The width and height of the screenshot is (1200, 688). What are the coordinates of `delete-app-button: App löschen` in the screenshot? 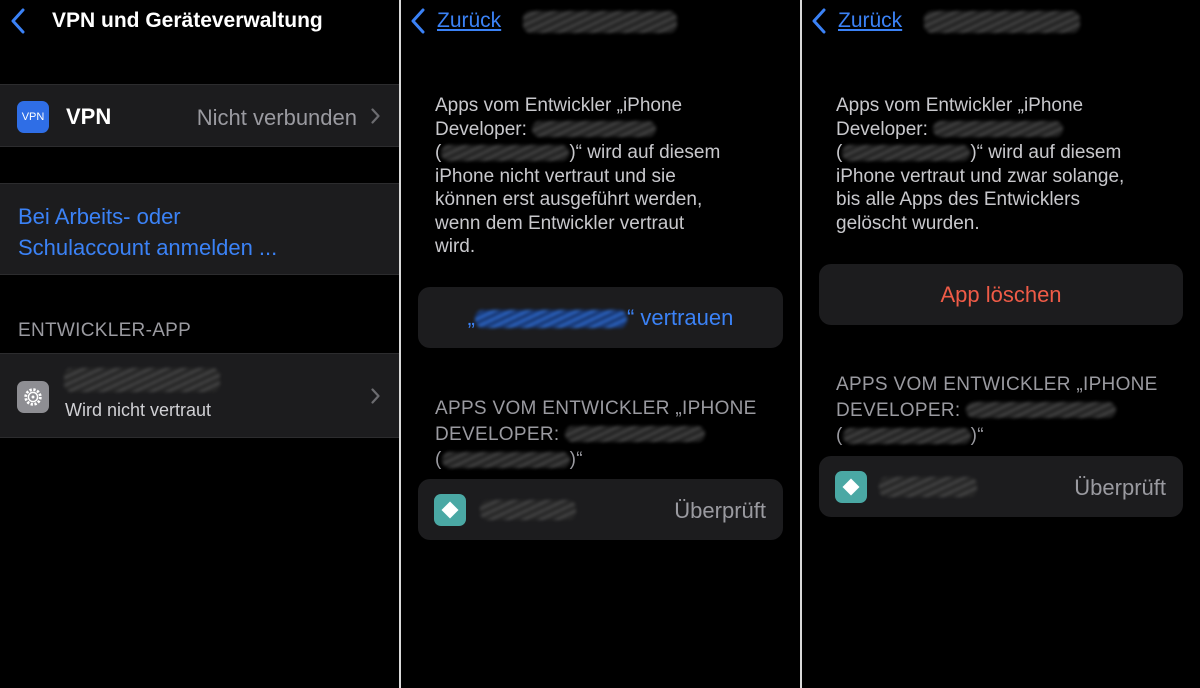 It's located at (1001, 294).